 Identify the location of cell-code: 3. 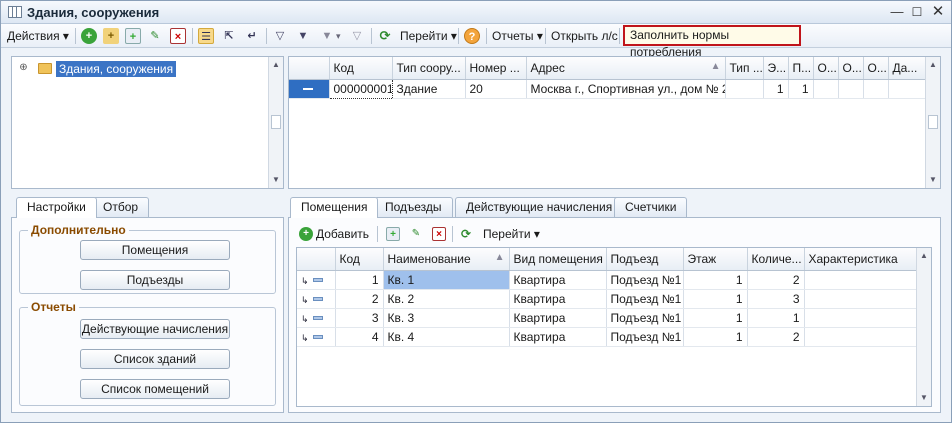
(359, 318).